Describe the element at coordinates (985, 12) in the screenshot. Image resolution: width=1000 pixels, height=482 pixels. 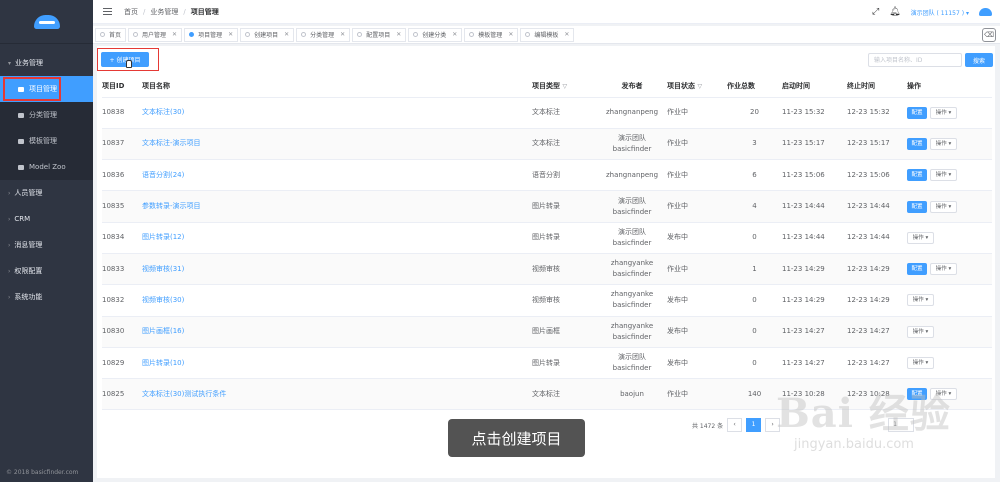
I see `avatar` at that location.